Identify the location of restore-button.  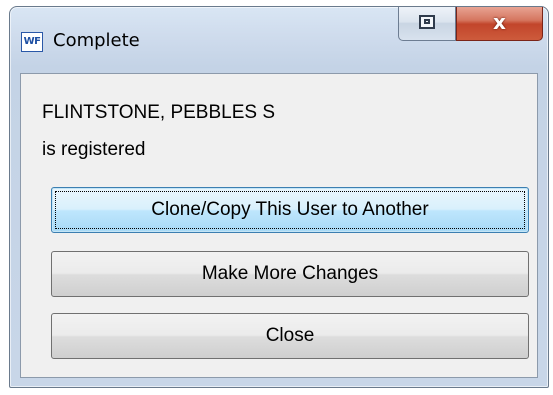
(427, 24).